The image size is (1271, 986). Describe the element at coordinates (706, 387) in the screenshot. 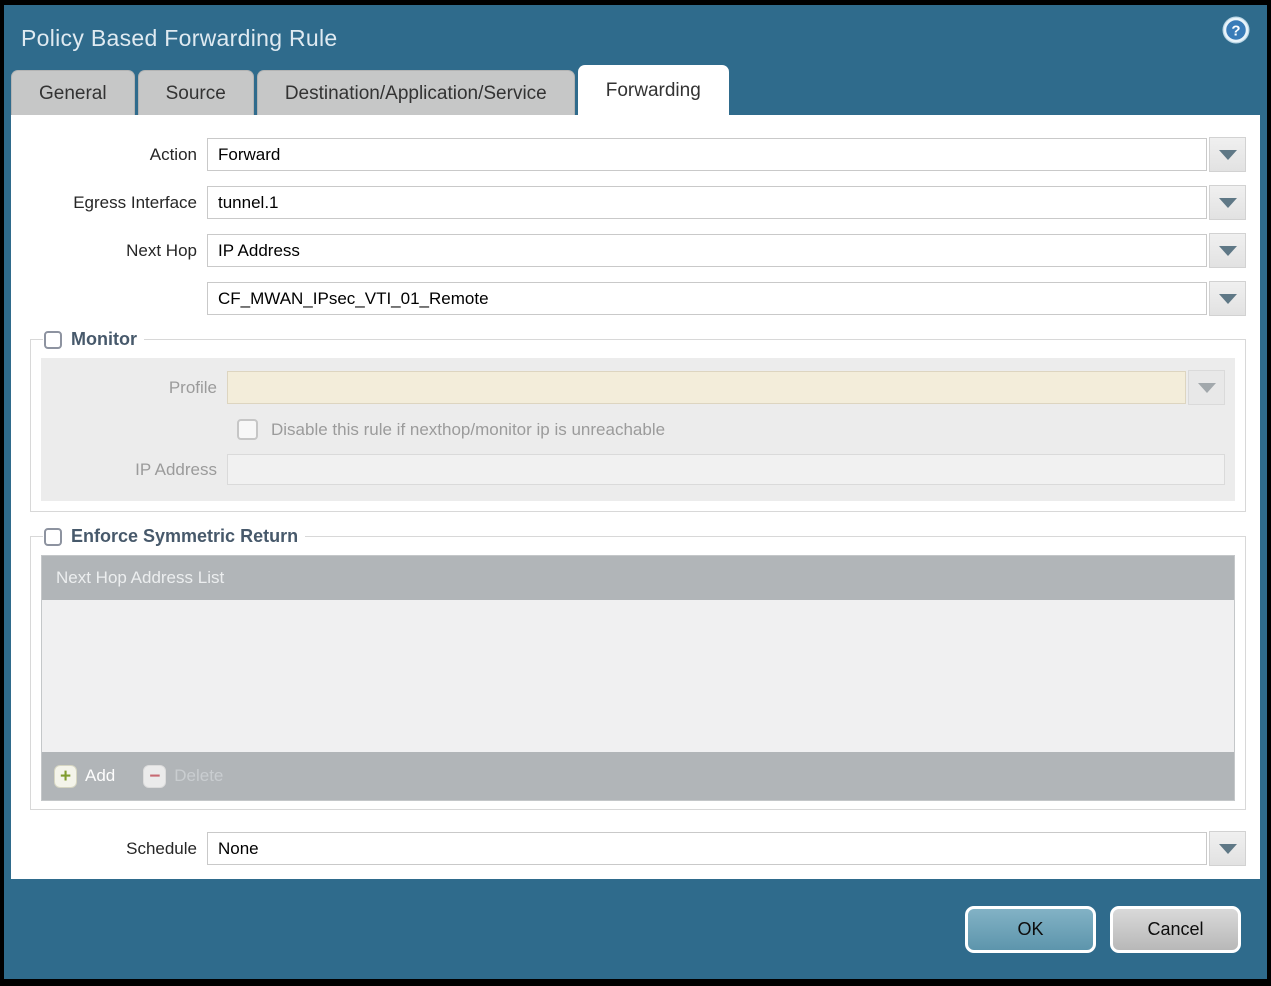

I see `profile-select` at that location.